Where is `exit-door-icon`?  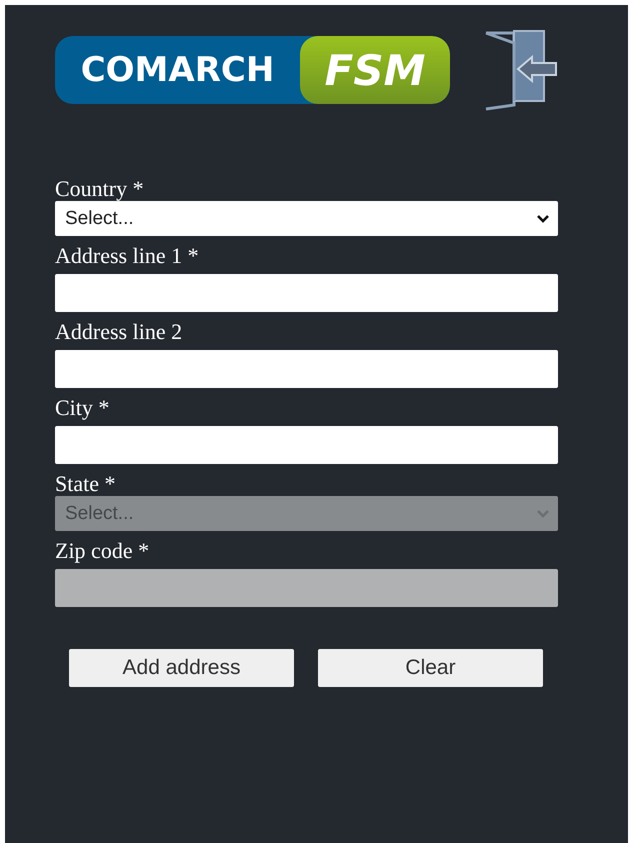
exit-door-icon is located at coordinates (522, 70).